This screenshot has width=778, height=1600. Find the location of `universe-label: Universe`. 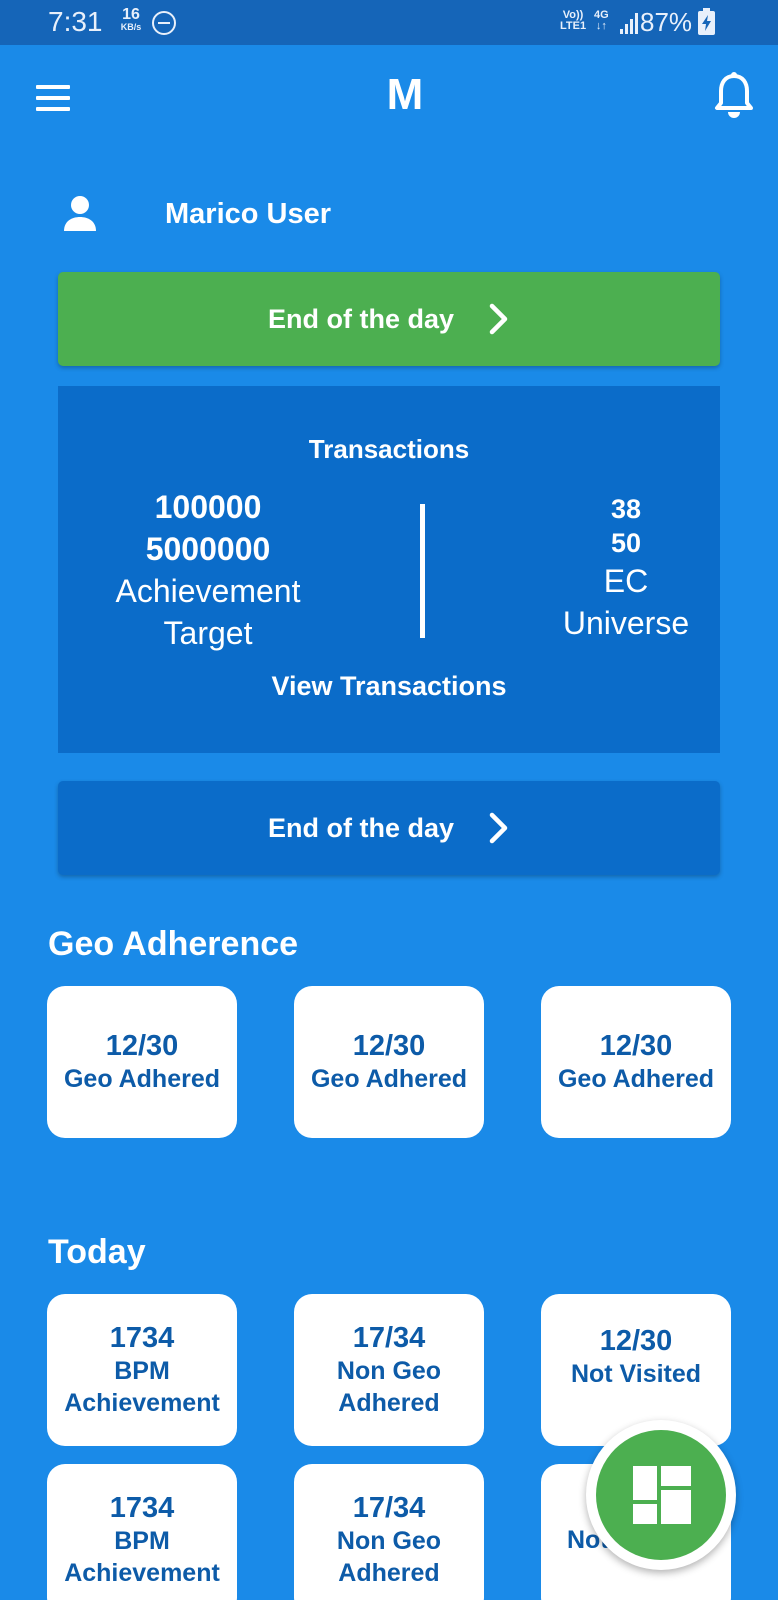

universe-label: Universe is located at coordinates (626, 623).